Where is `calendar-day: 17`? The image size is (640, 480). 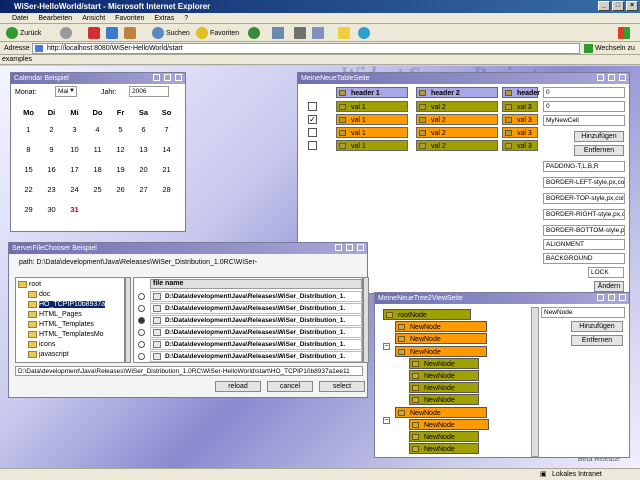
calendar-day: 17 is located at coordinates (74, 169).